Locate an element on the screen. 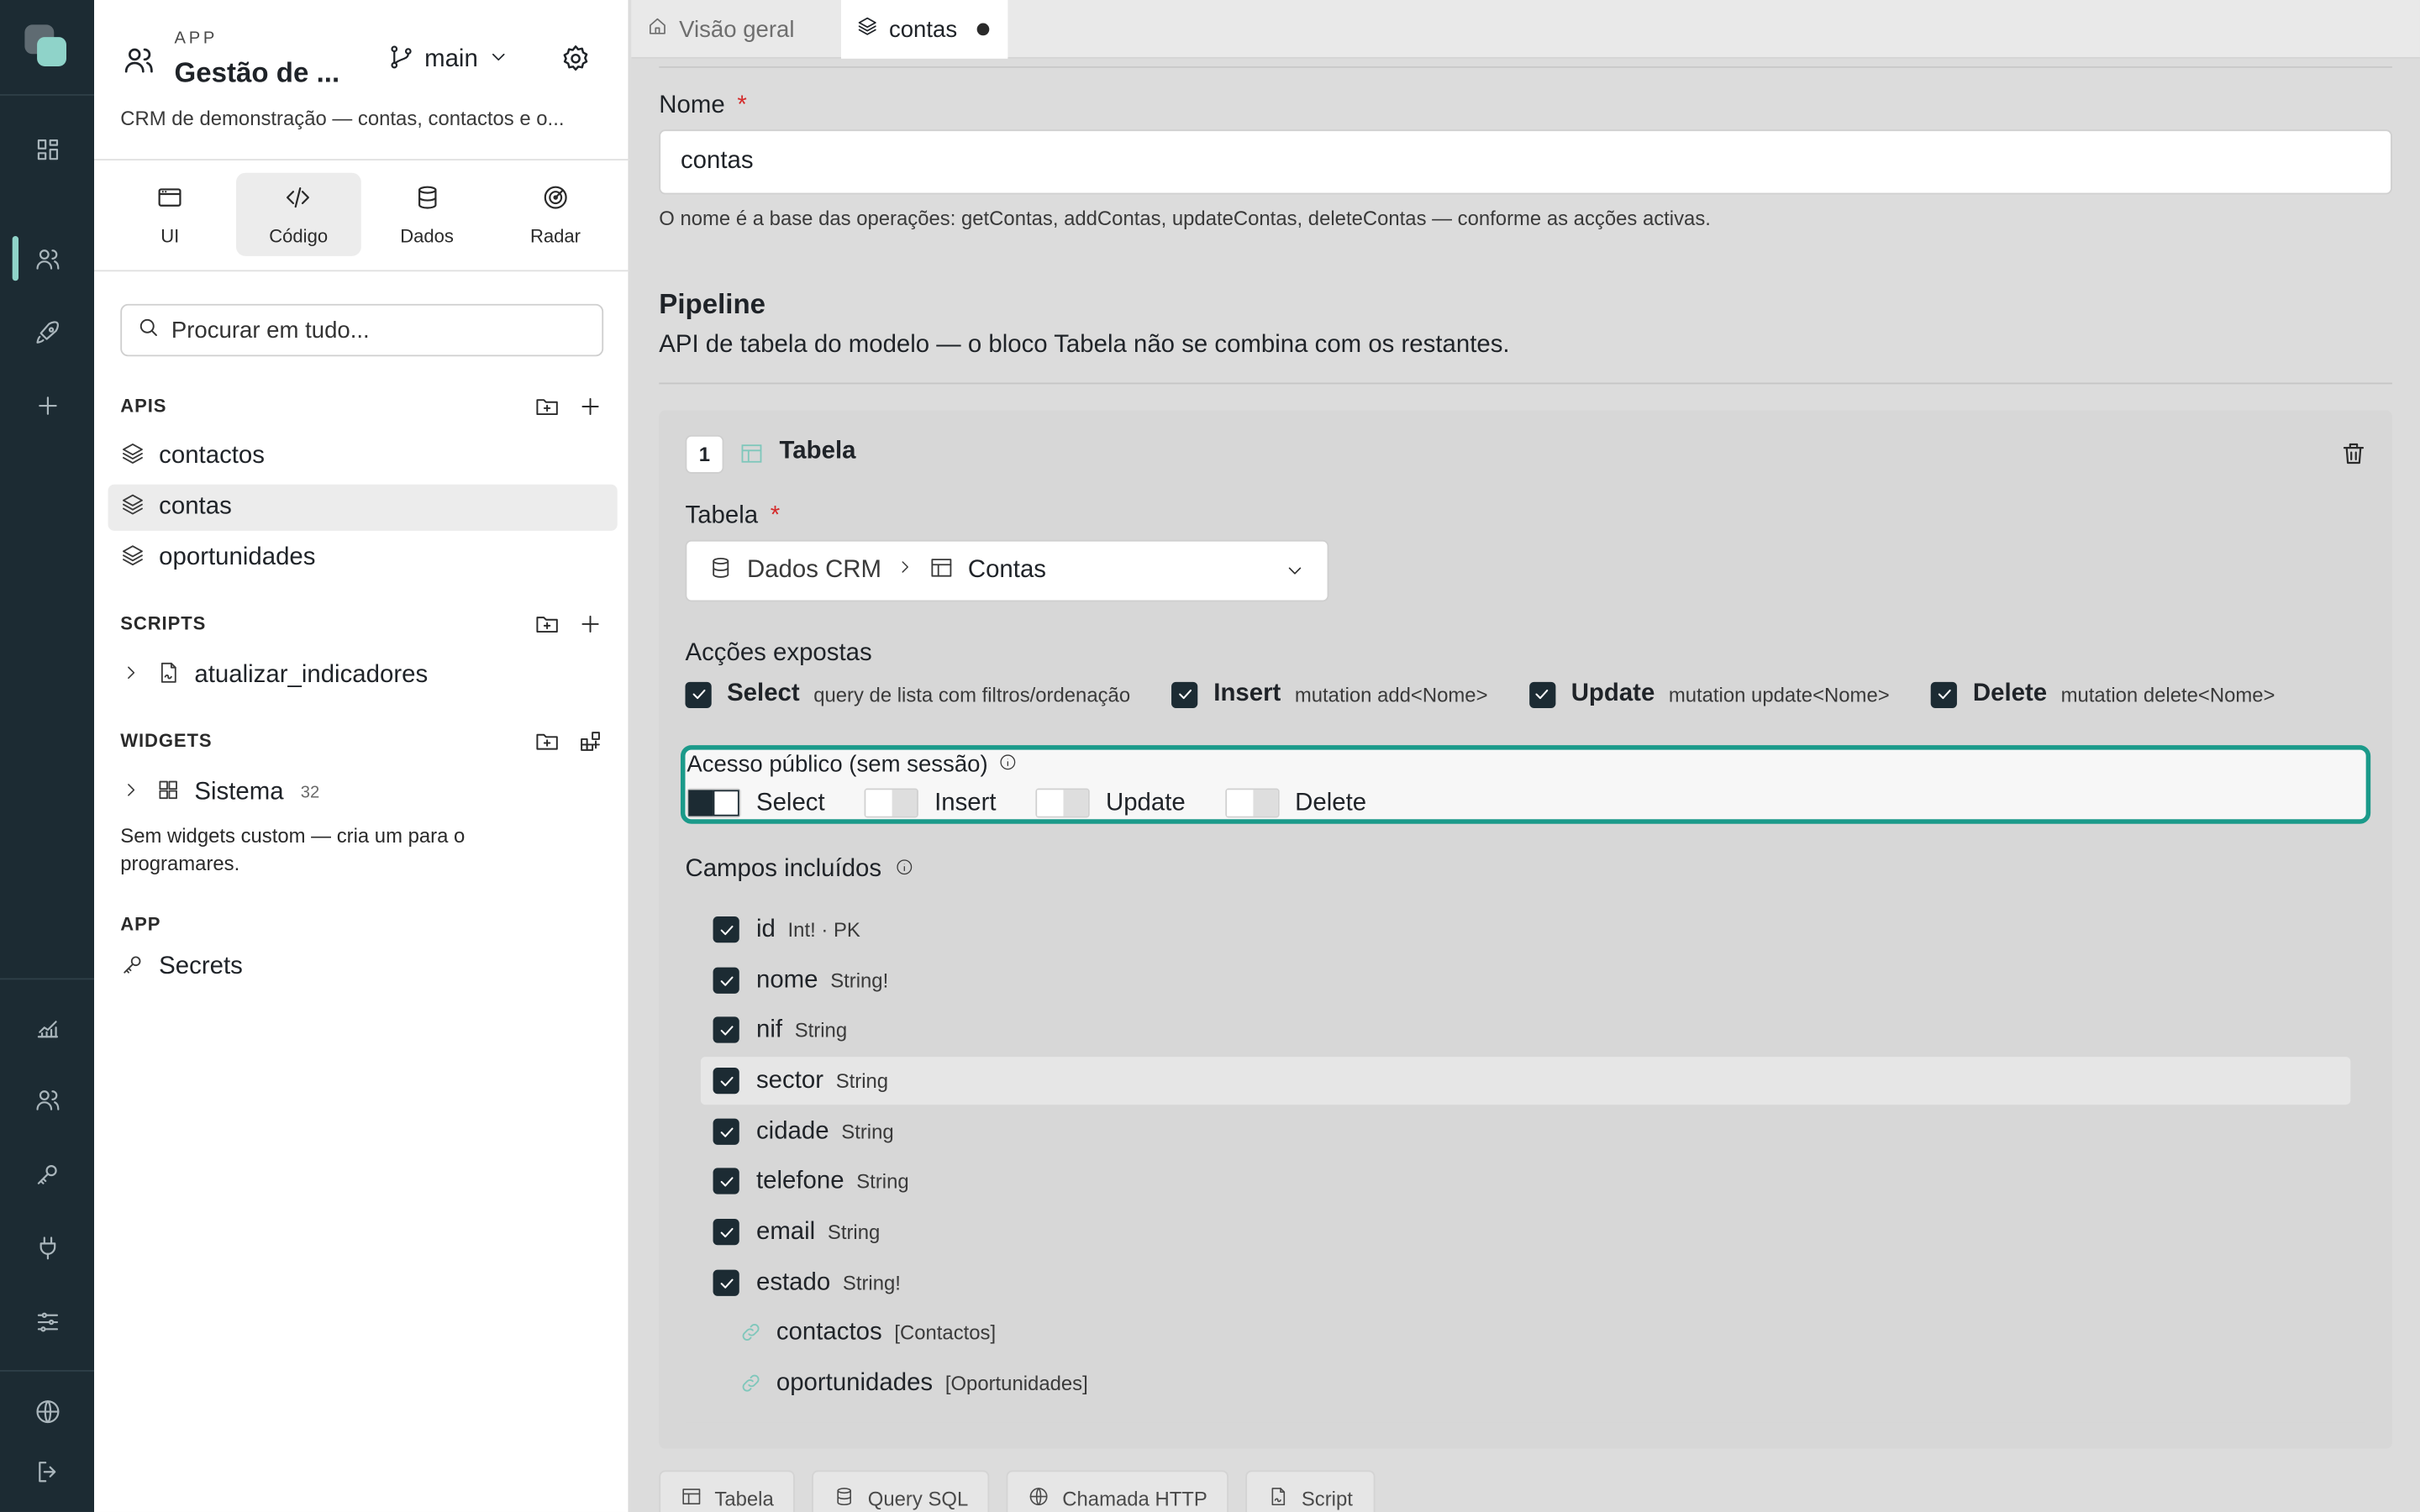 This screenshot has width=2420, height=1512. add-script-block-button: Script is located at coordinates (1310, 1491).